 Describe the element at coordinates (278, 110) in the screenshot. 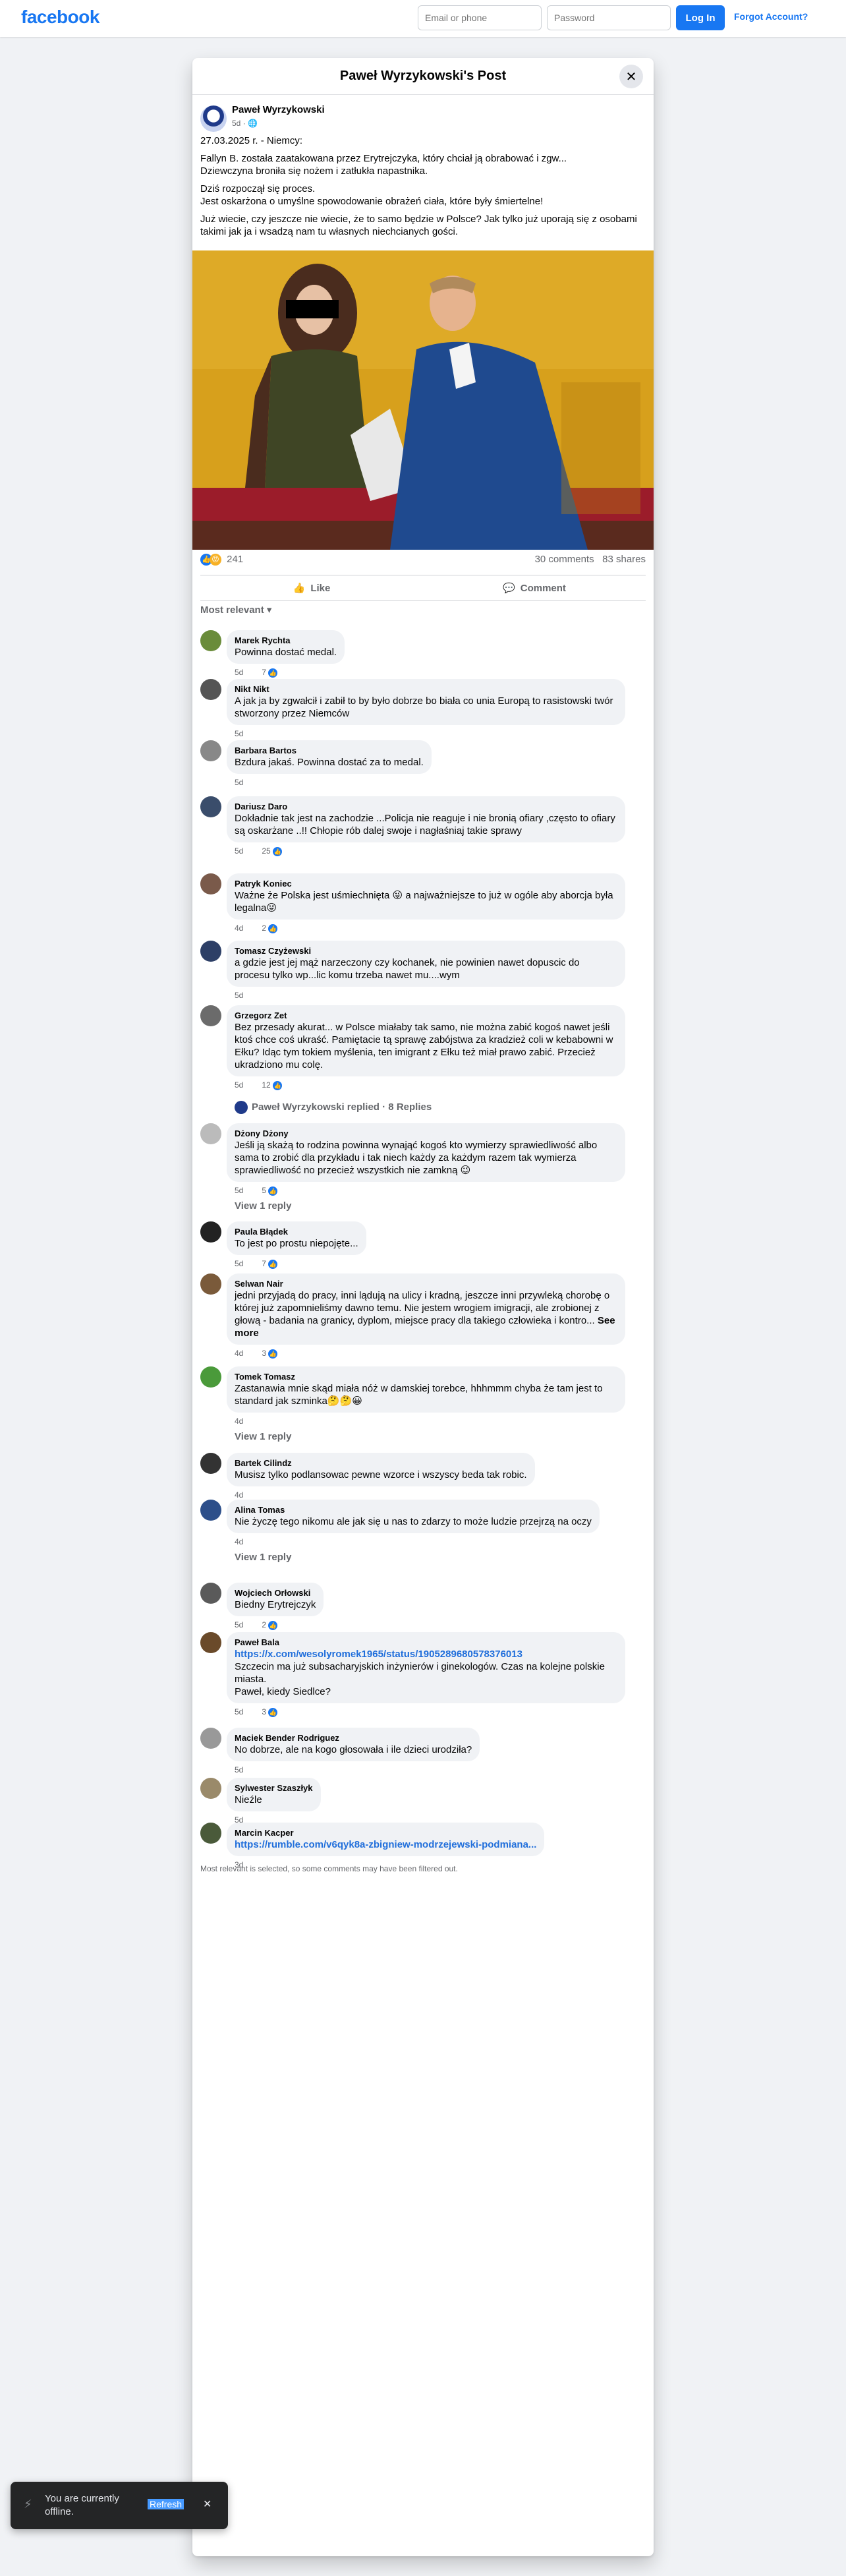

I see `post-author: Paweł Wyrzykowski` at that location.